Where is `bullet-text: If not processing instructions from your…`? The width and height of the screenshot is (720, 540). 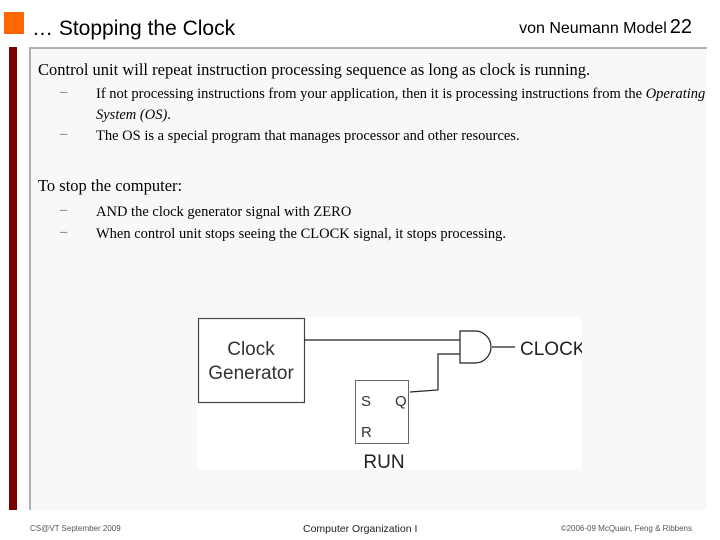
bullet-text: If not processing instructions from your… is located at coordinates (406, 105).